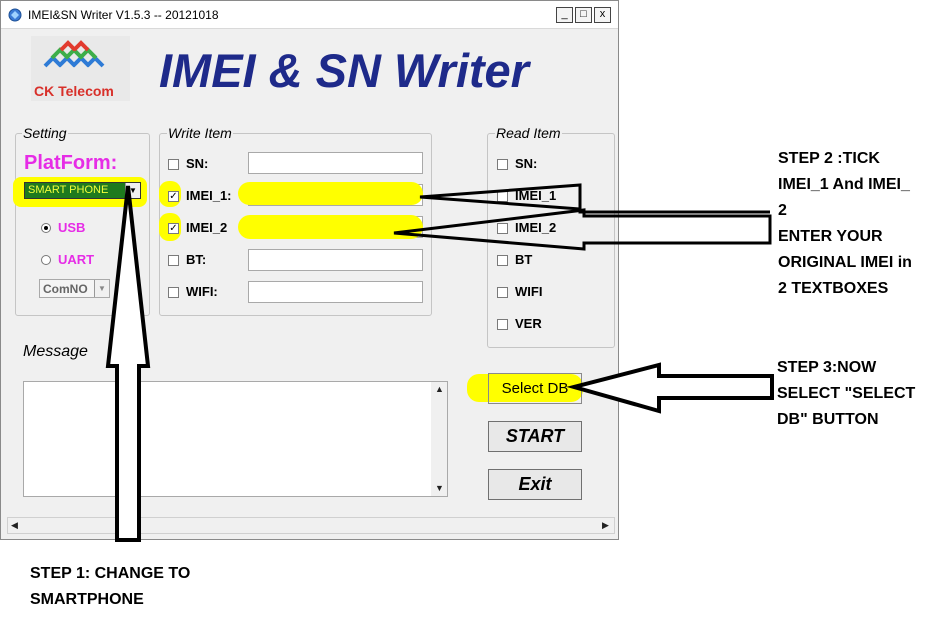 The width and height of the screenshot is (947, 632). I want to click on step1-arrow, so click(128, 363).